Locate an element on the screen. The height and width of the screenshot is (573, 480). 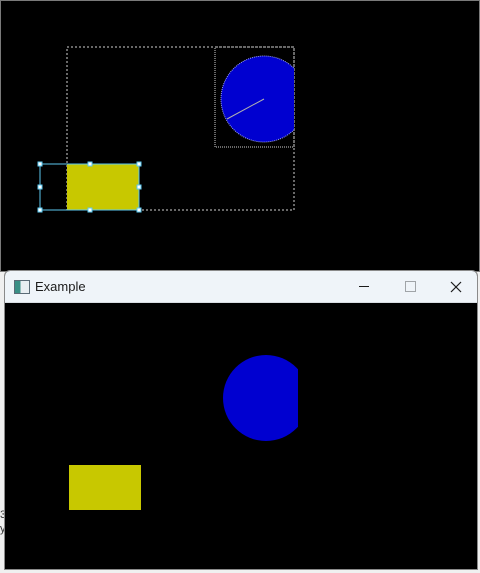
resize-handle-bl is located at coordinates (40, 210).